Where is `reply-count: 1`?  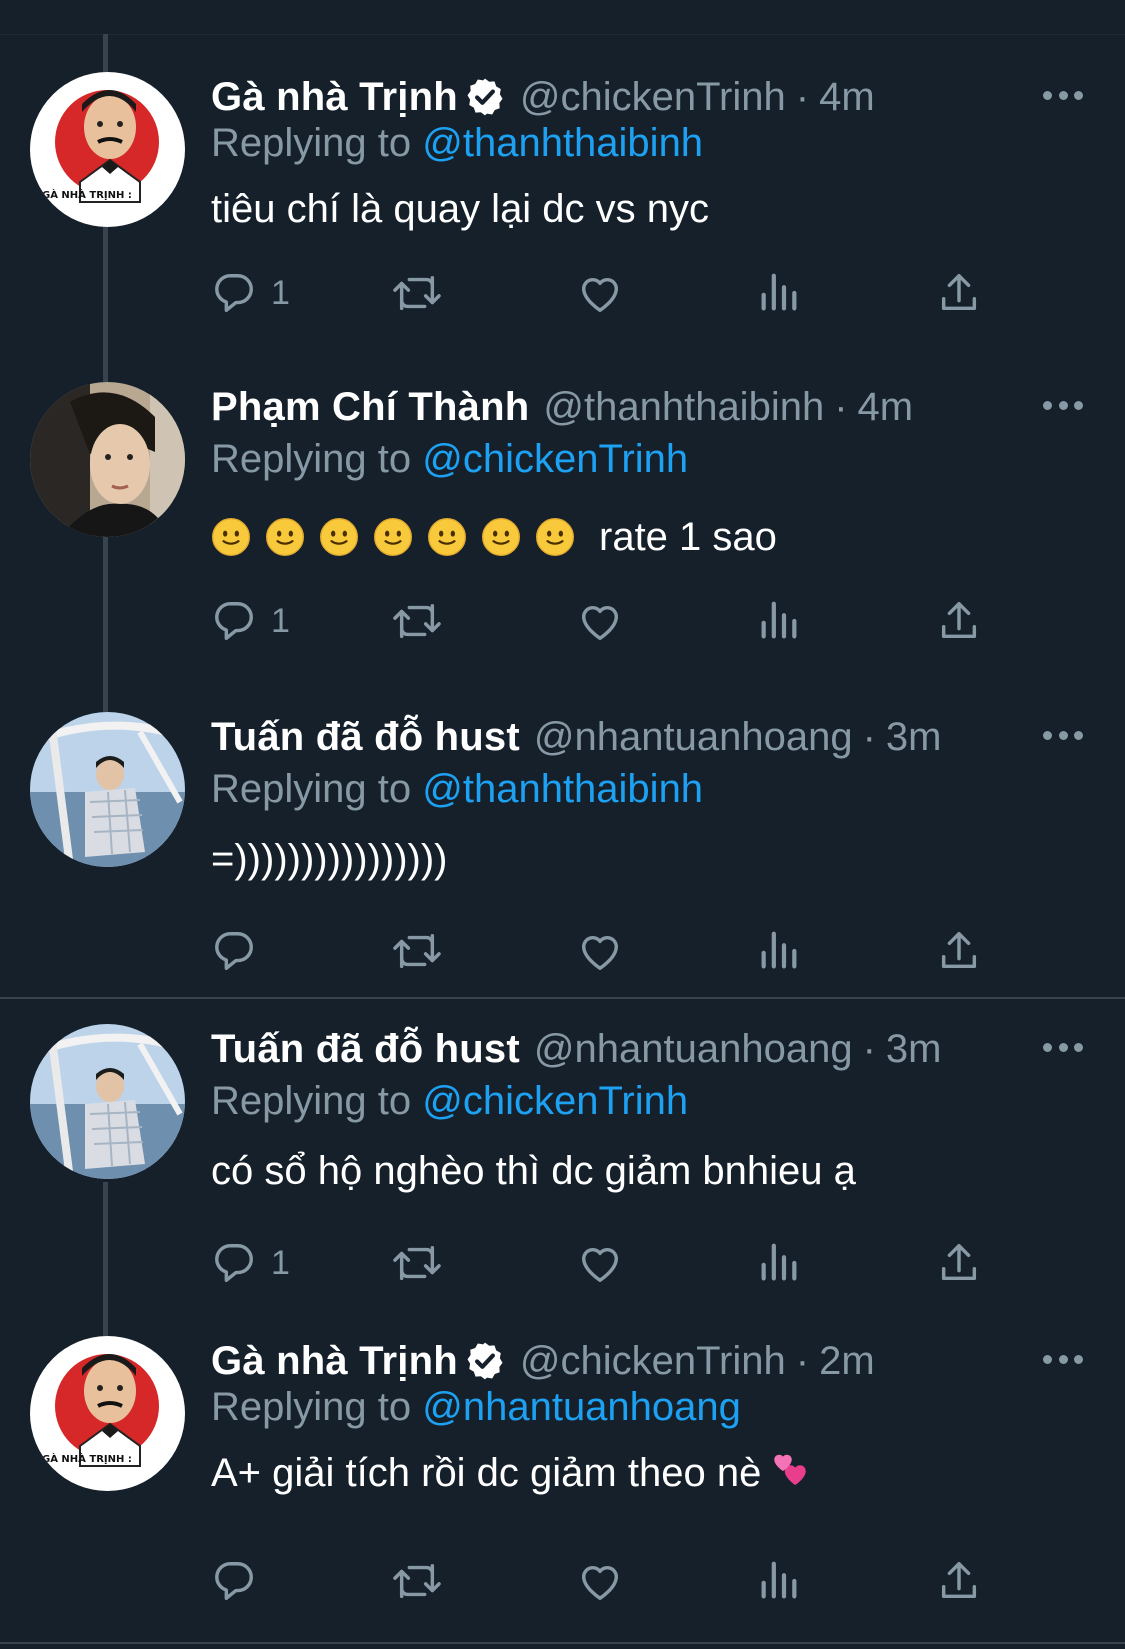
reply-count: 1 is located at coordinates (280, 620).